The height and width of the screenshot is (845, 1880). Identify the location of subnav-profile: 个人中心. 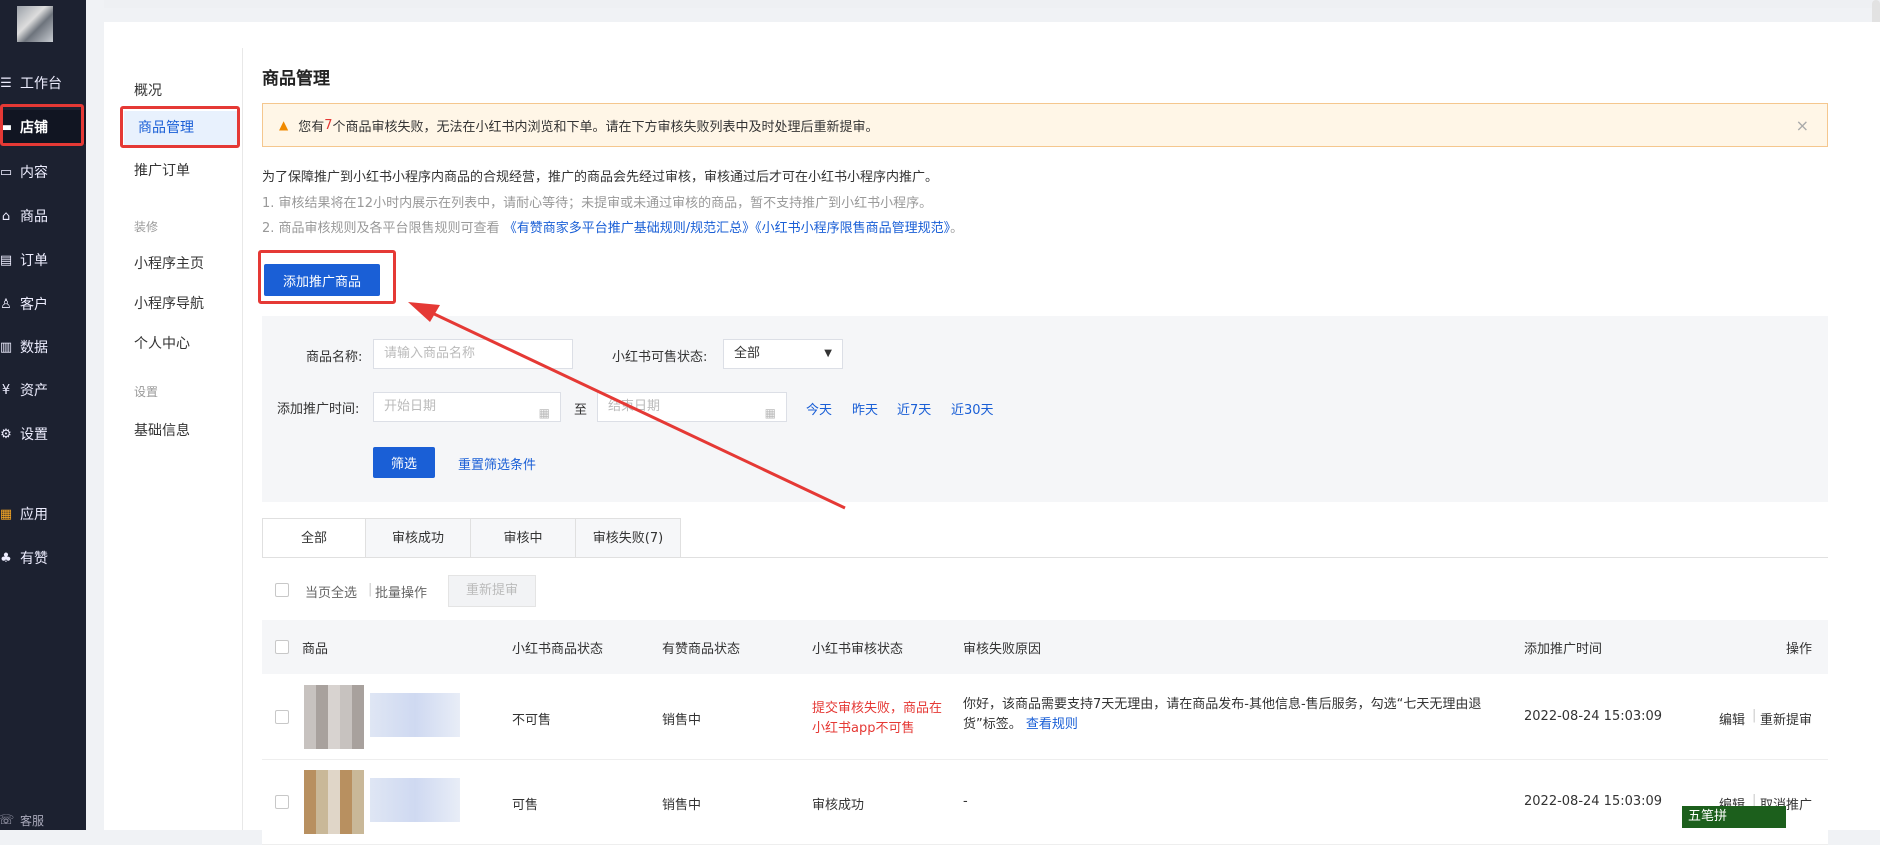
(162, 343).